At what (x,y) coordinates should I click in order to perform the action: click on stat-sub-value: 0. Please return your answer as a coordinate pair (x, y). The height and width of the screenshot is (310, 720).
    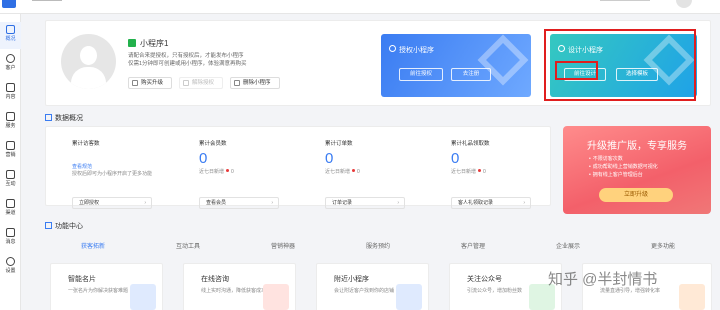
    Looking at the image, I should click on (484, 172).